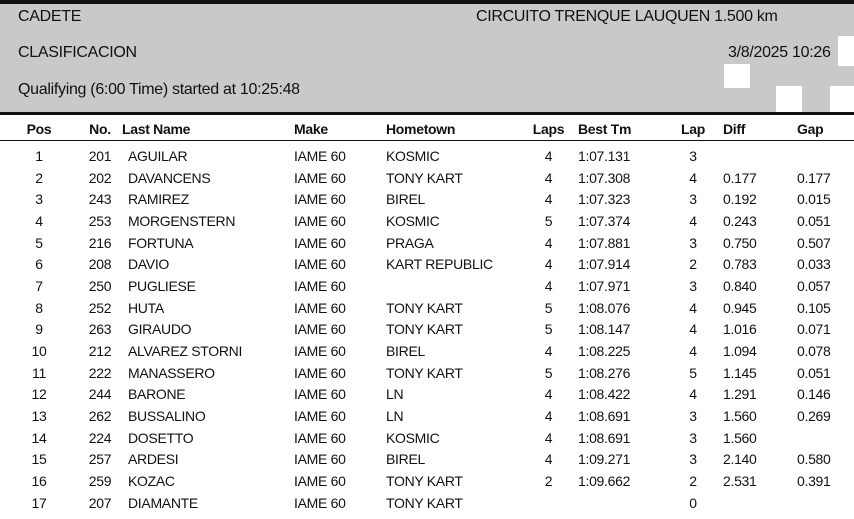  What do you see at coordinates (814, 481) in the screenshot?
I see `cell-gap: 0.391` at bounding box center [814, 481].